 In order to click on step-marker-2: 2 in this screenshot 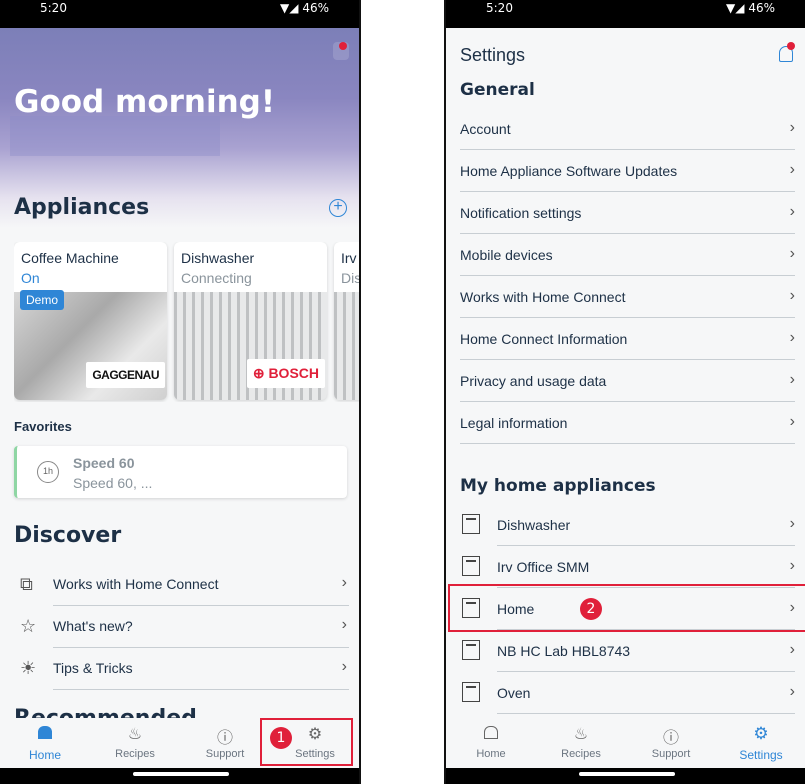, I will do `click(591, 609)`.